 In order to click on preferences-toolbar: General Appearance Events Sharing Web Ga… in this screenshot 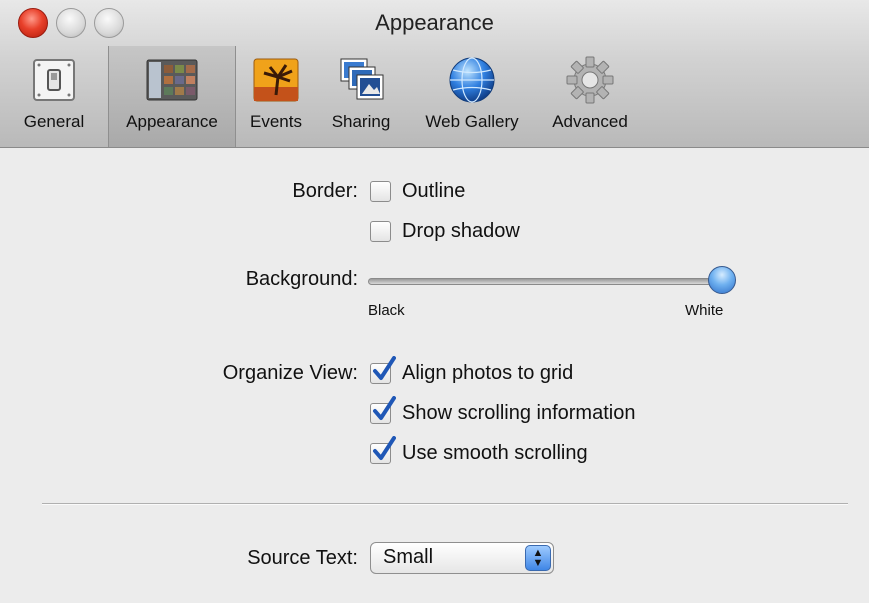, I will do `click(321, 96)`.